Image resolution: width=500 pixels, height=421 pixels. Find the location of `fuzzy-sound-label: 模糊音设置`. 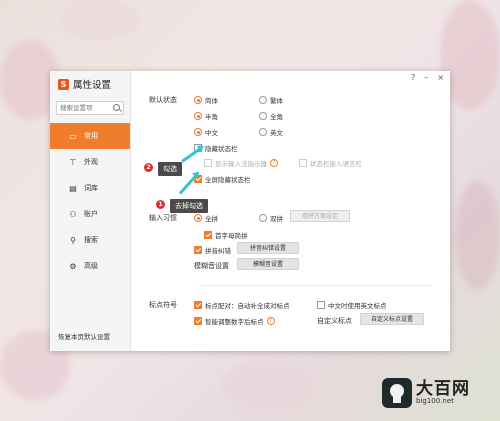

fuzzy-sound-label: 模糊音设置 is located at coordinates (211, 266).